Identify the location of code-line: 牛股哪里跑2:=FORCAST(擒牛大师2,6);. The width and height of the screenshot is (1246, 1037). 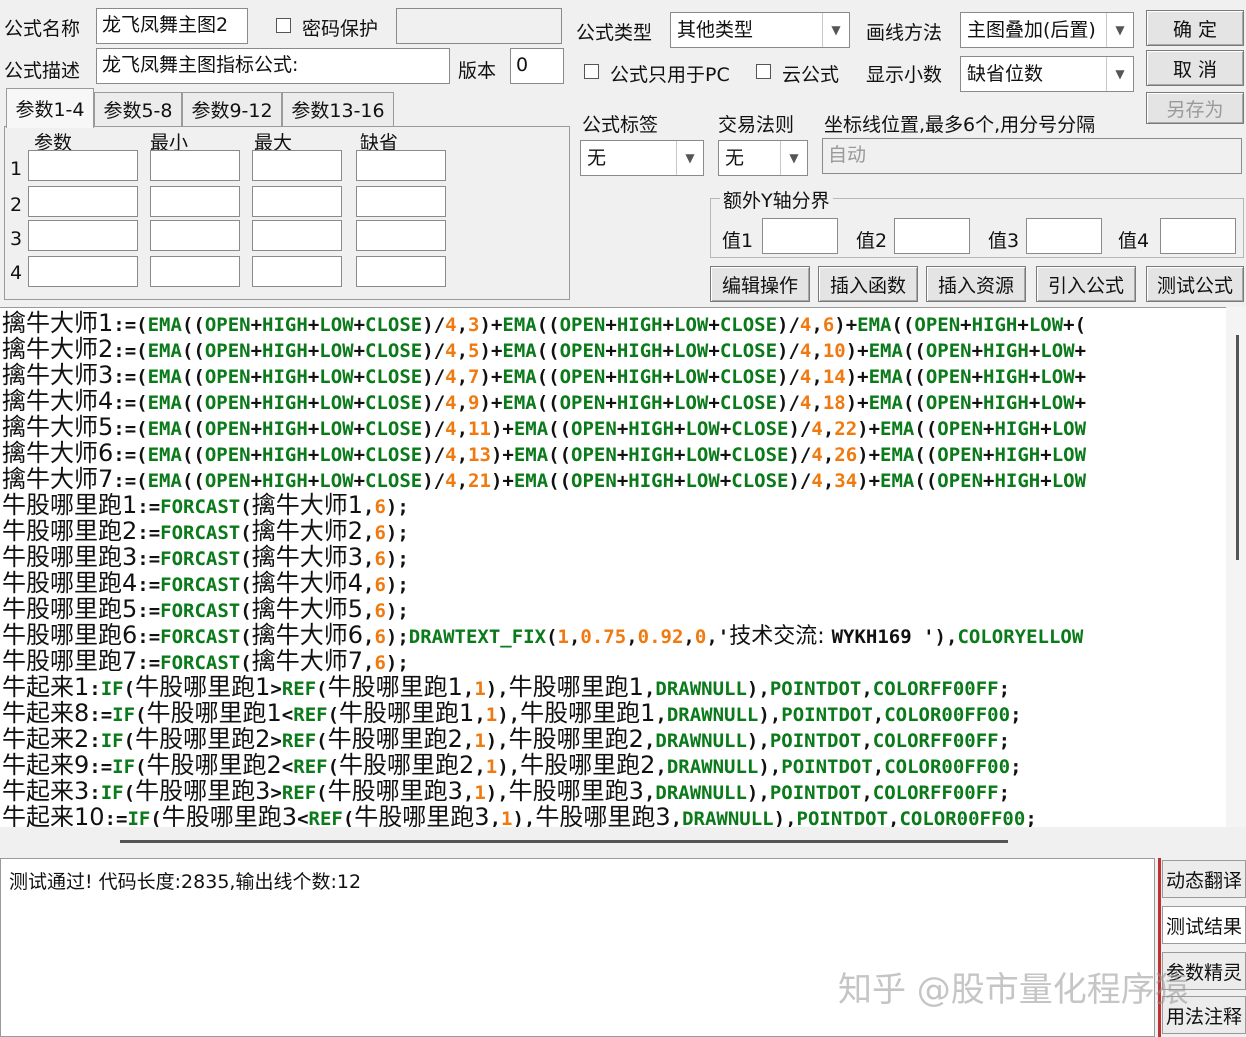
(205, 531).